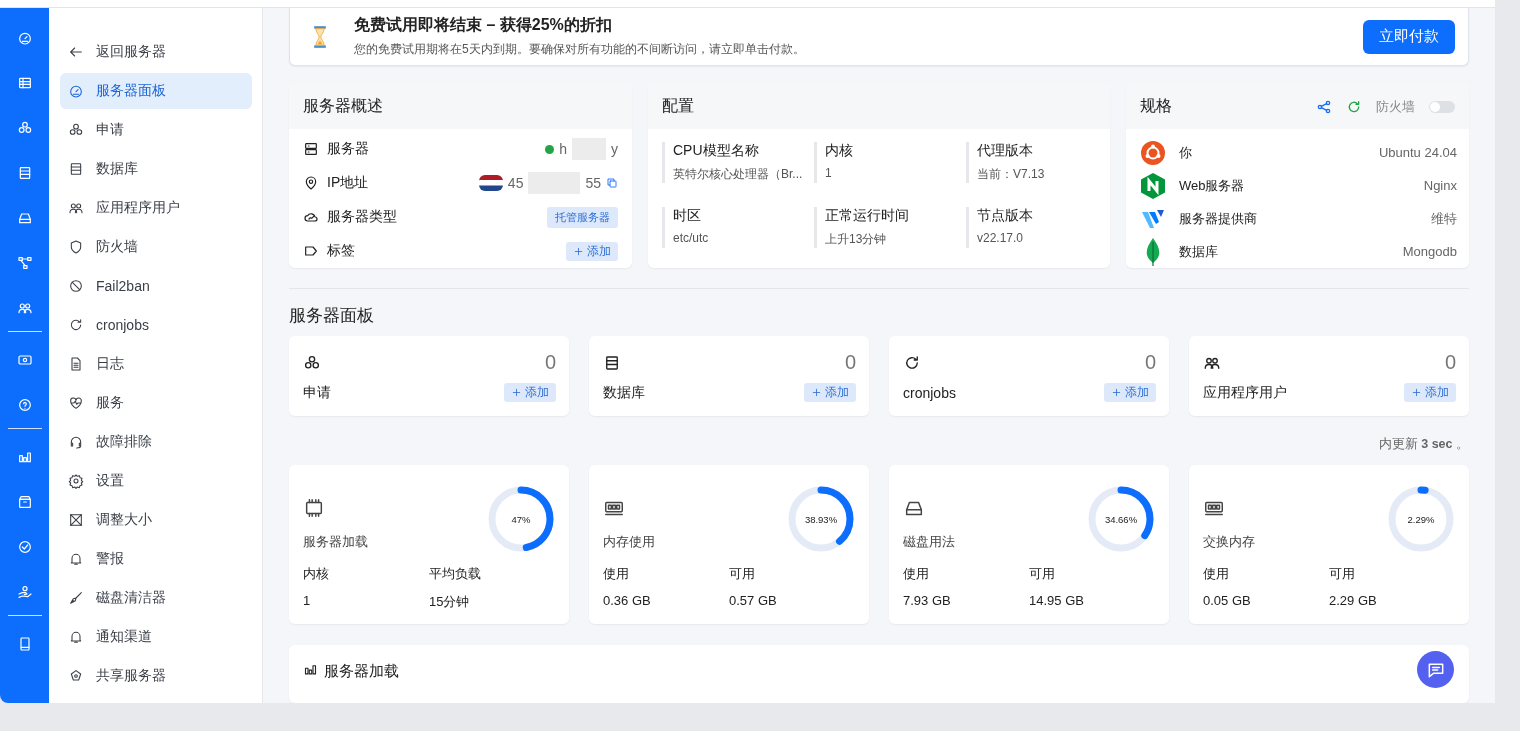  Describe the element at coordinates (76, 286) in the screenshot. I see `ban-icon` at that location.